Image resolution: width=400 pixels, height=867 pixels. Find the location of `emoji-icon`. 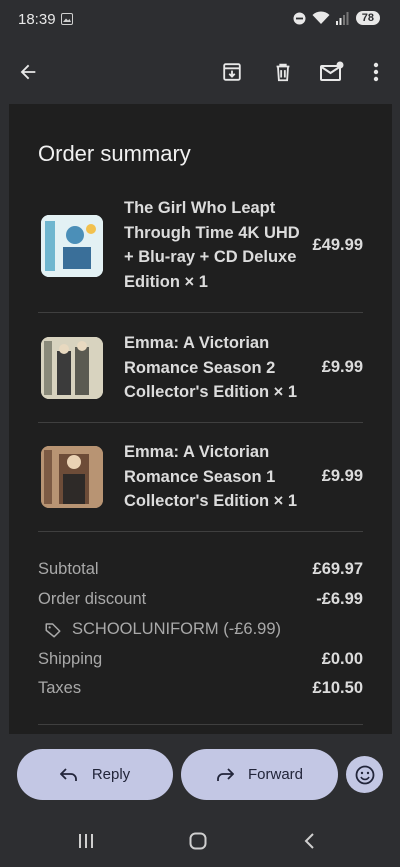

emoji-icon is located at coordinates (364, 774).